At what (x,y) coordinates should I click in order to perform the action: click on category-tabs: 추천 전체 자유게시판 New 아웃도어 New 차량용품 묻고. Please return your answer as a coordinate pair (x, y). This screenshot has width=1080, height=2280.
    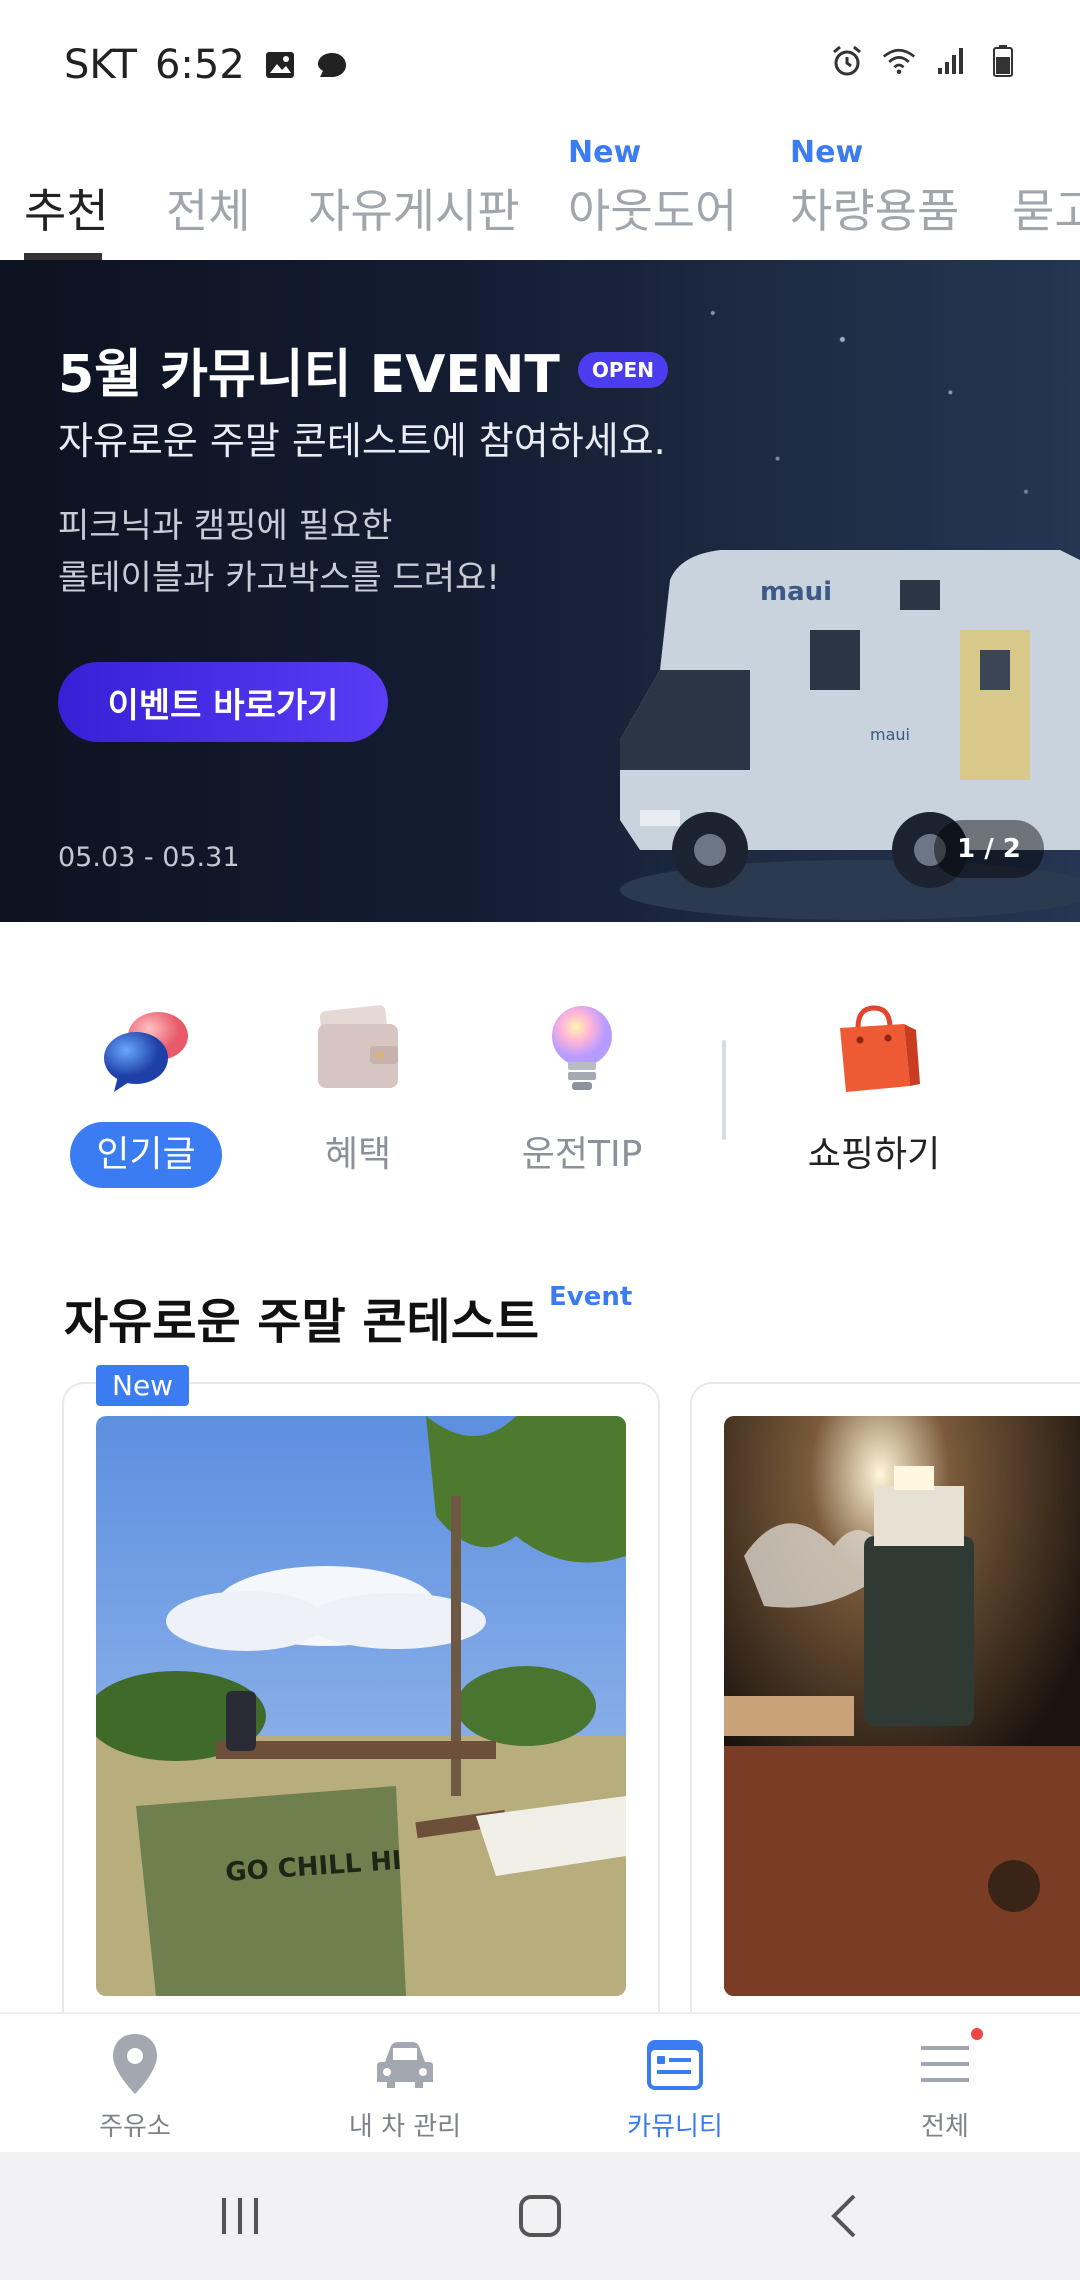
    Looking at the image, I should click on (540, 197).